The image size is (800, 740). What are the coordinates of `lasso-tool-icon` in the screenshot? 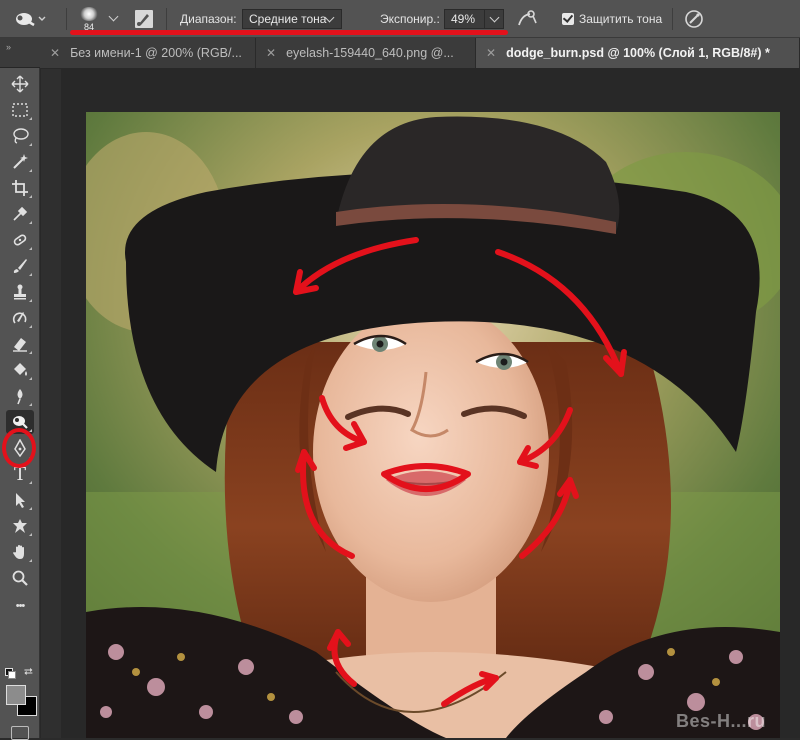 It's located at (21, 136).